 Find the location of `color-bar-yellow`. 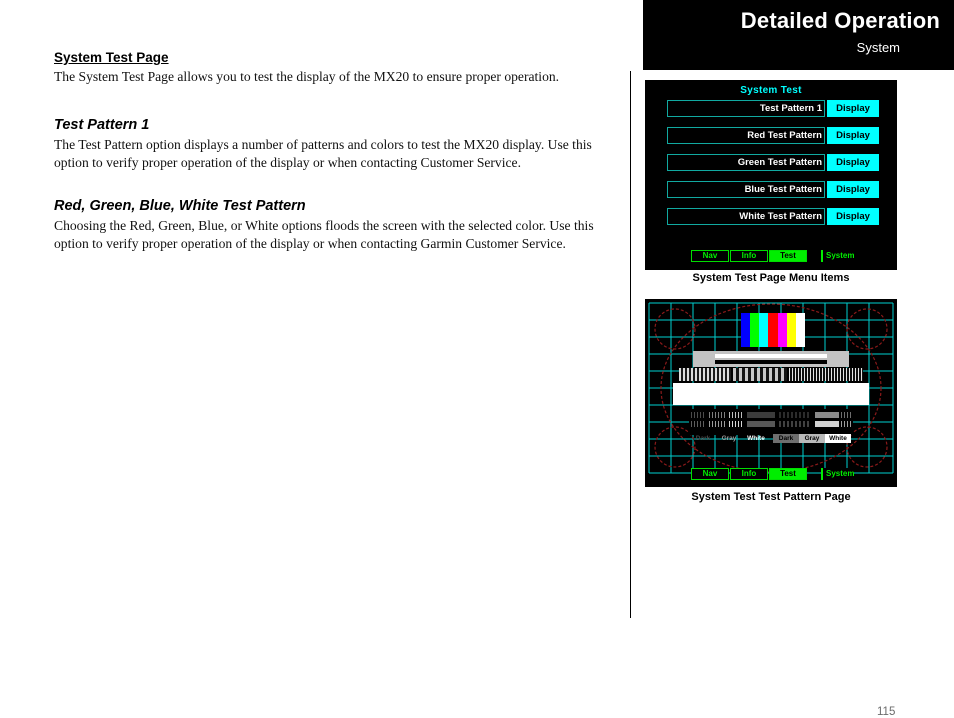

color-bar-yellow is located at coordinates (791, 330).